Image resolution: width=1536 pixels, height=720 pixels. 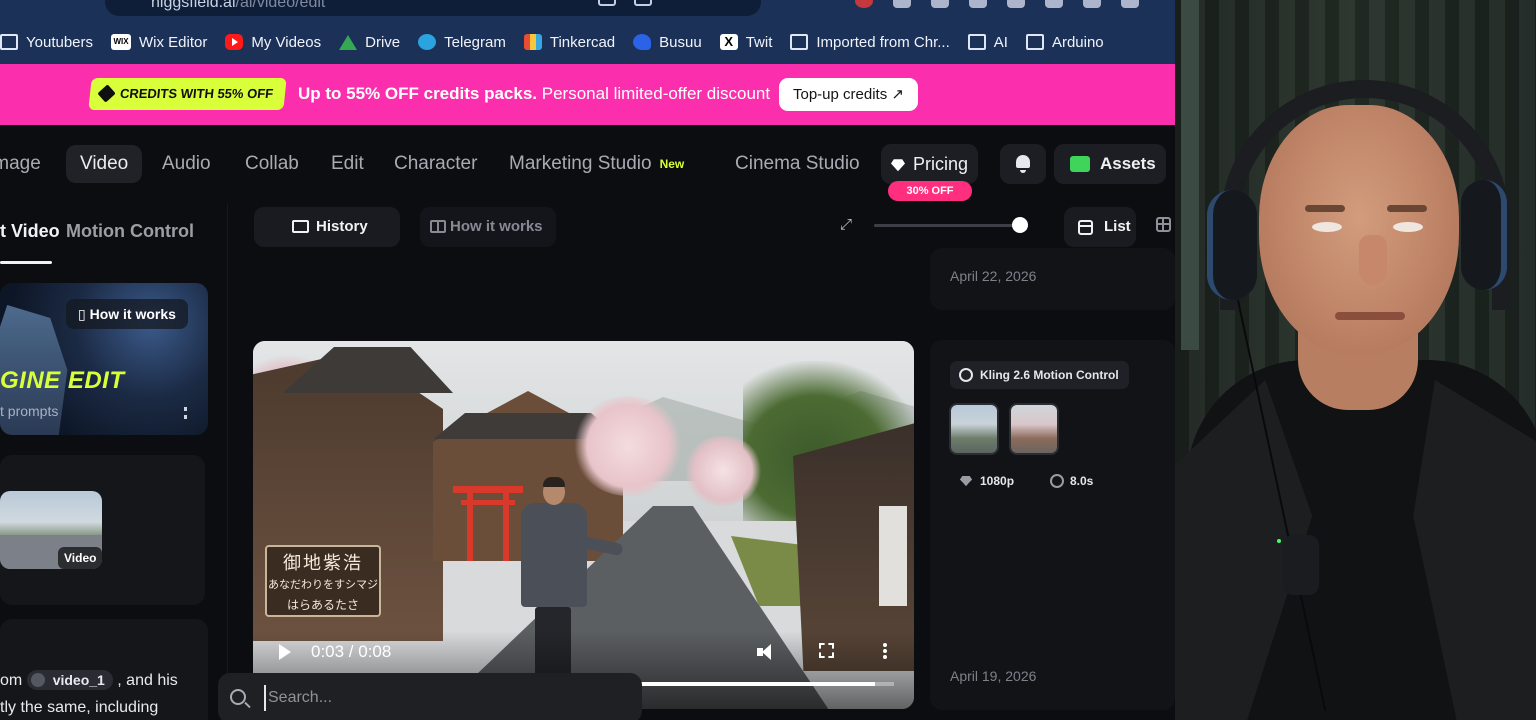 What do you see at coordinates (327, 227) in the screenshot?
I see `history-button: History` at bounding box center [327, 227].